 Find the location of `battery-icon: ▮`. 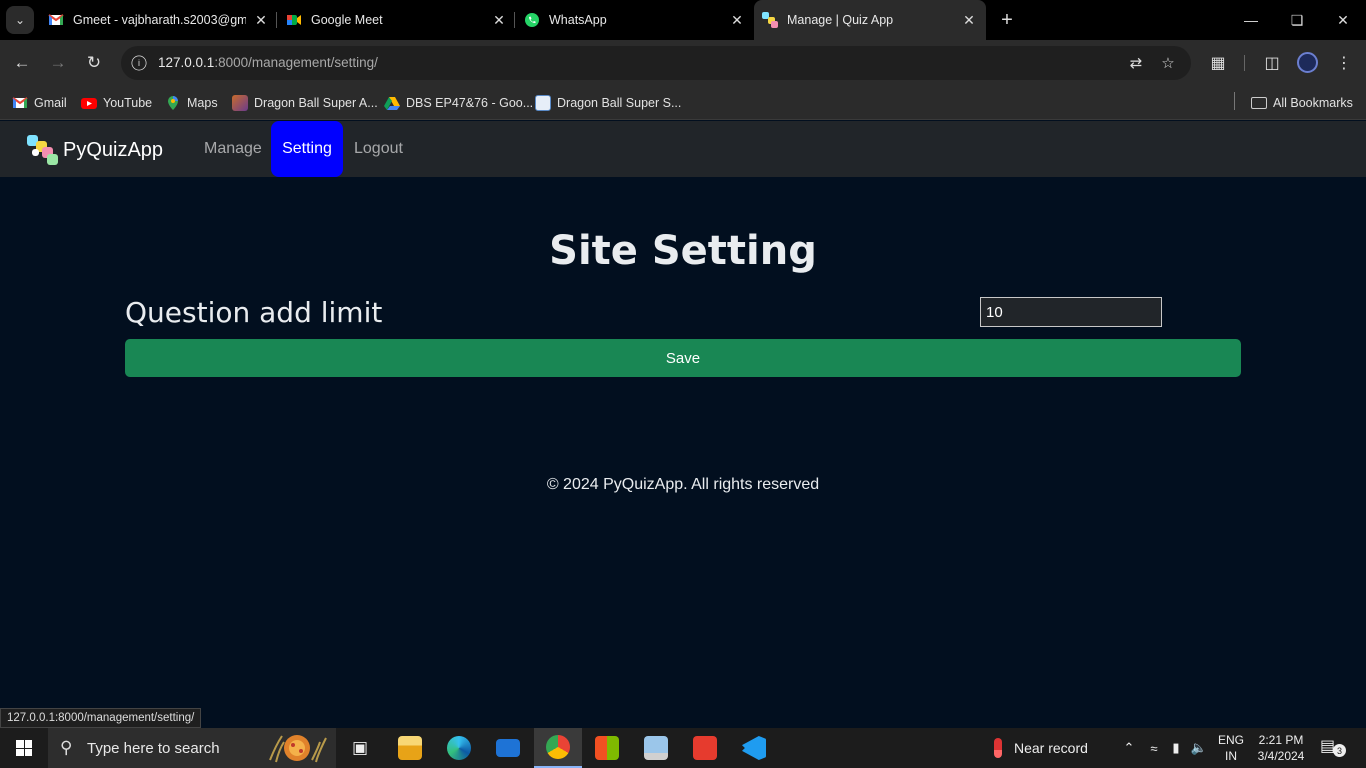

battery-icon: ▮ is located at coordinates (1176, 748).